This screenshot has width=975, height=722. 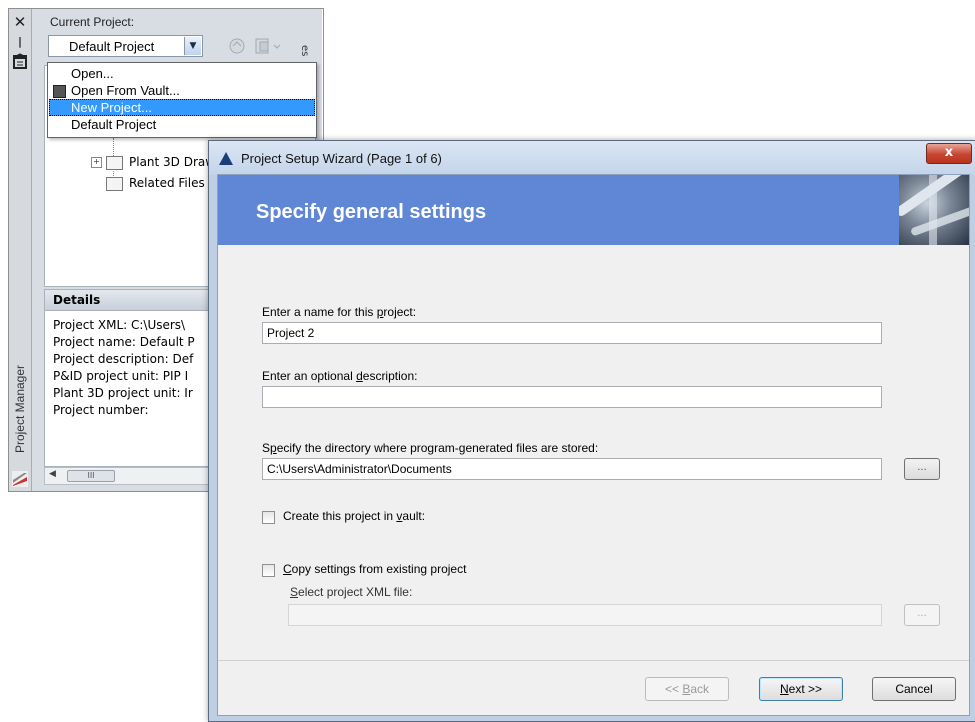 I want to click on cancel-button: Cancel, so click(x=914, y=689).